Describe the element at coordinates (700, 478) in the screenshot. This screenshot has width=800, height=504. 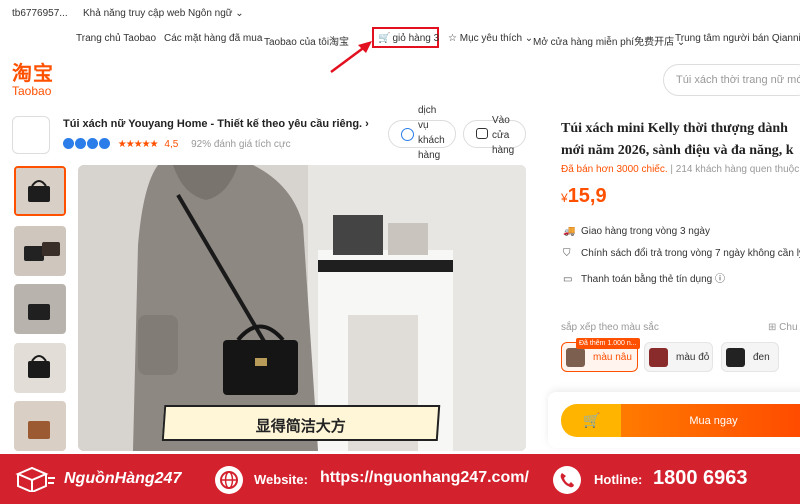
I see `hotline-number: 1800 6963` at that location.